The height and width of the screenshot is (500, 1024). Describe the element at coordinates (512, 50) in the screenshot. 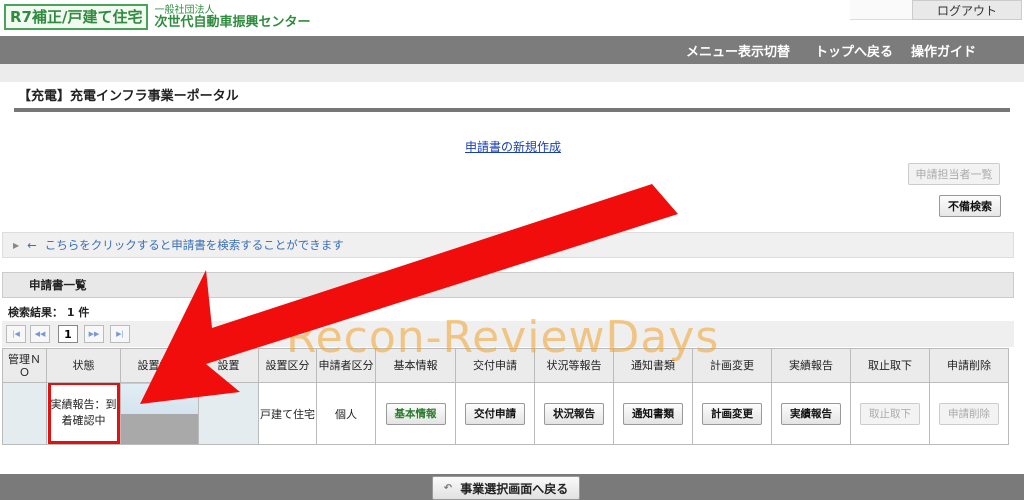

I see `main-nav: メニュー表示切替 トップへ戻る 操作ガイド` at that location.